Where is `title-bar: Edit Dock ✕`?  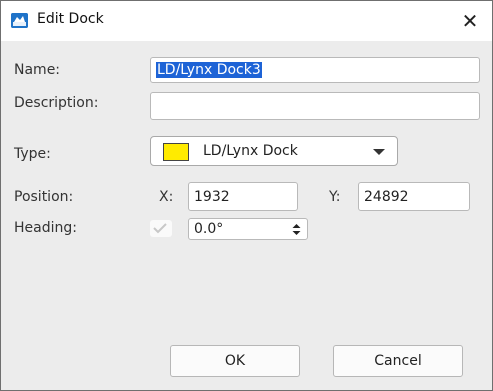 title-bar: Edit Dock ✕ is located at coordinates (246, 21).